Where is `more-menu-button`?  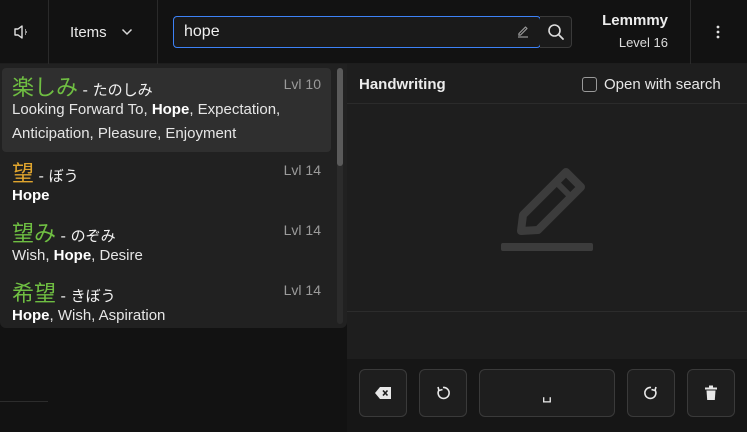
more-menu-button is located at coordinates (718, 32).